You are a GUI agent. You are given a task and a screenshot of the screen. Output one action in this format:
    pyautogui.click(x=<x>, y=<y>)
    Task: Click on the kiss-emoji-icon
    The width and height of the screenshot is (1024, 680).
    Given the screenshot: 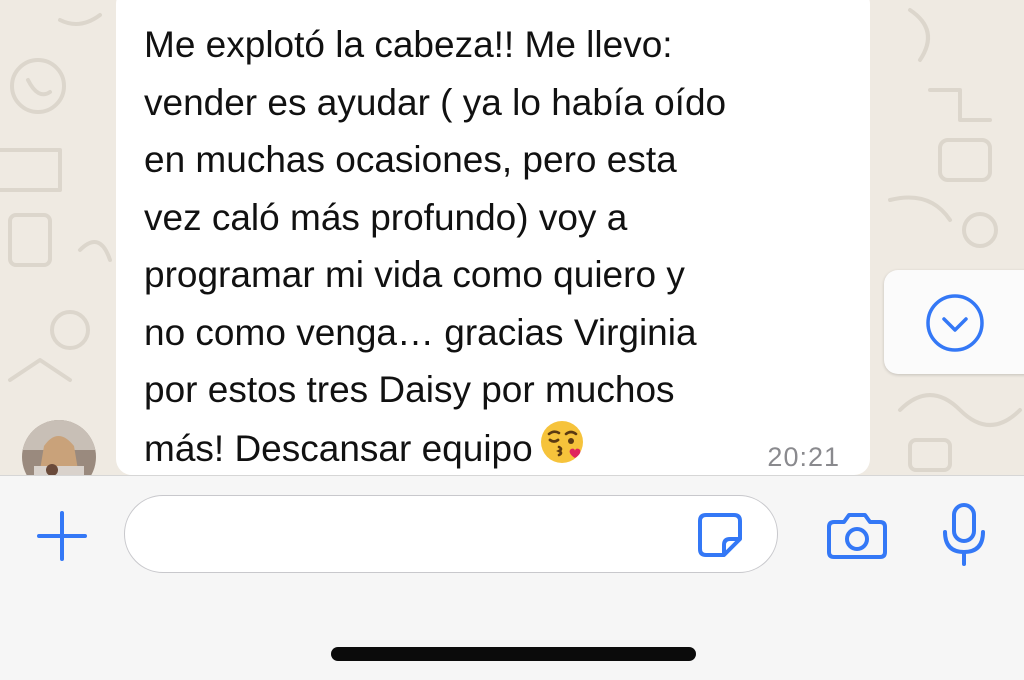 What is the action you would take?
    pyautogui.click(x=562, y=447)
    